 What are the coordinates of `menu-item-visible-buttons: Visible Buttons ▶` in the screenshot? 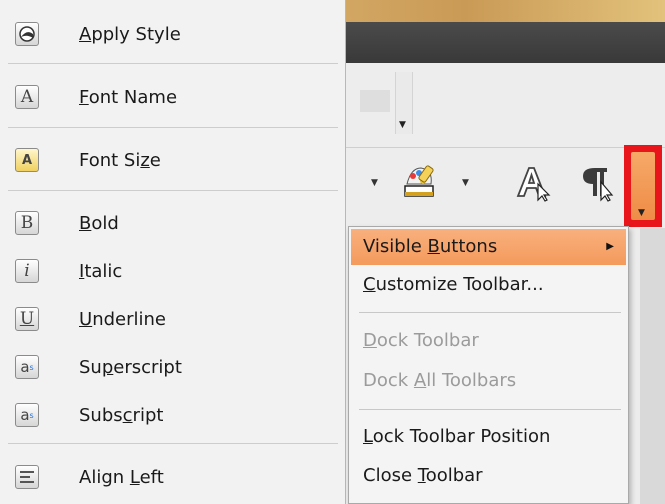 It's located at (488, 247).